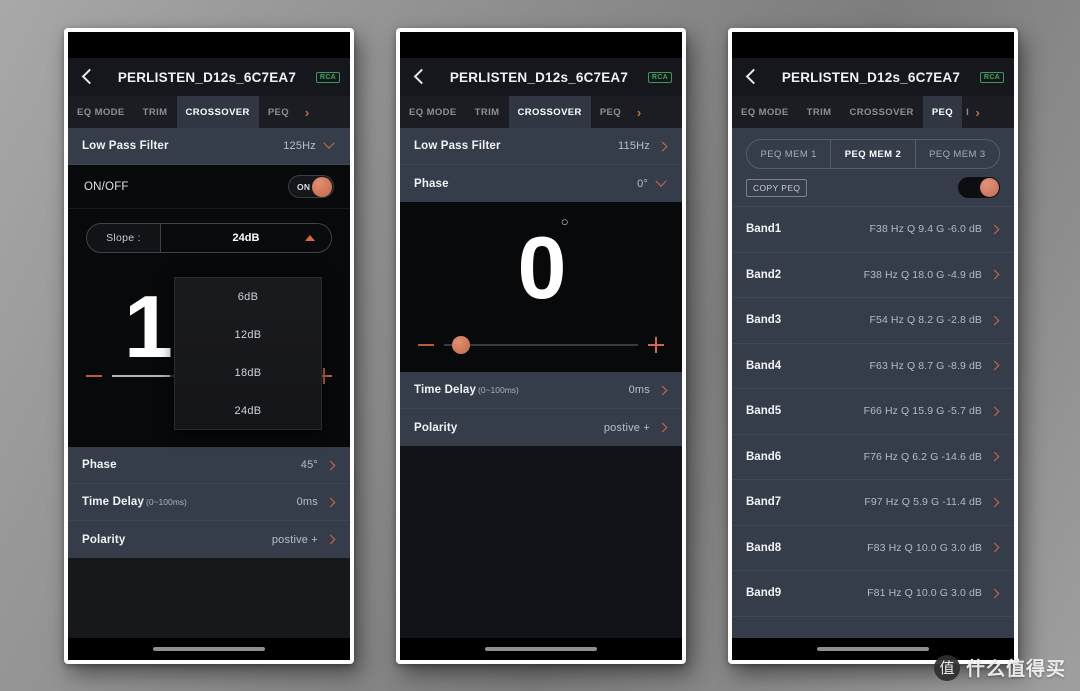 The height and width of the screenshot is (691, 1080). Describe the element at coordinates (788, 154) in the screenshot. I see `peq-mem-1-button: PEQ MEM 1` at that location.